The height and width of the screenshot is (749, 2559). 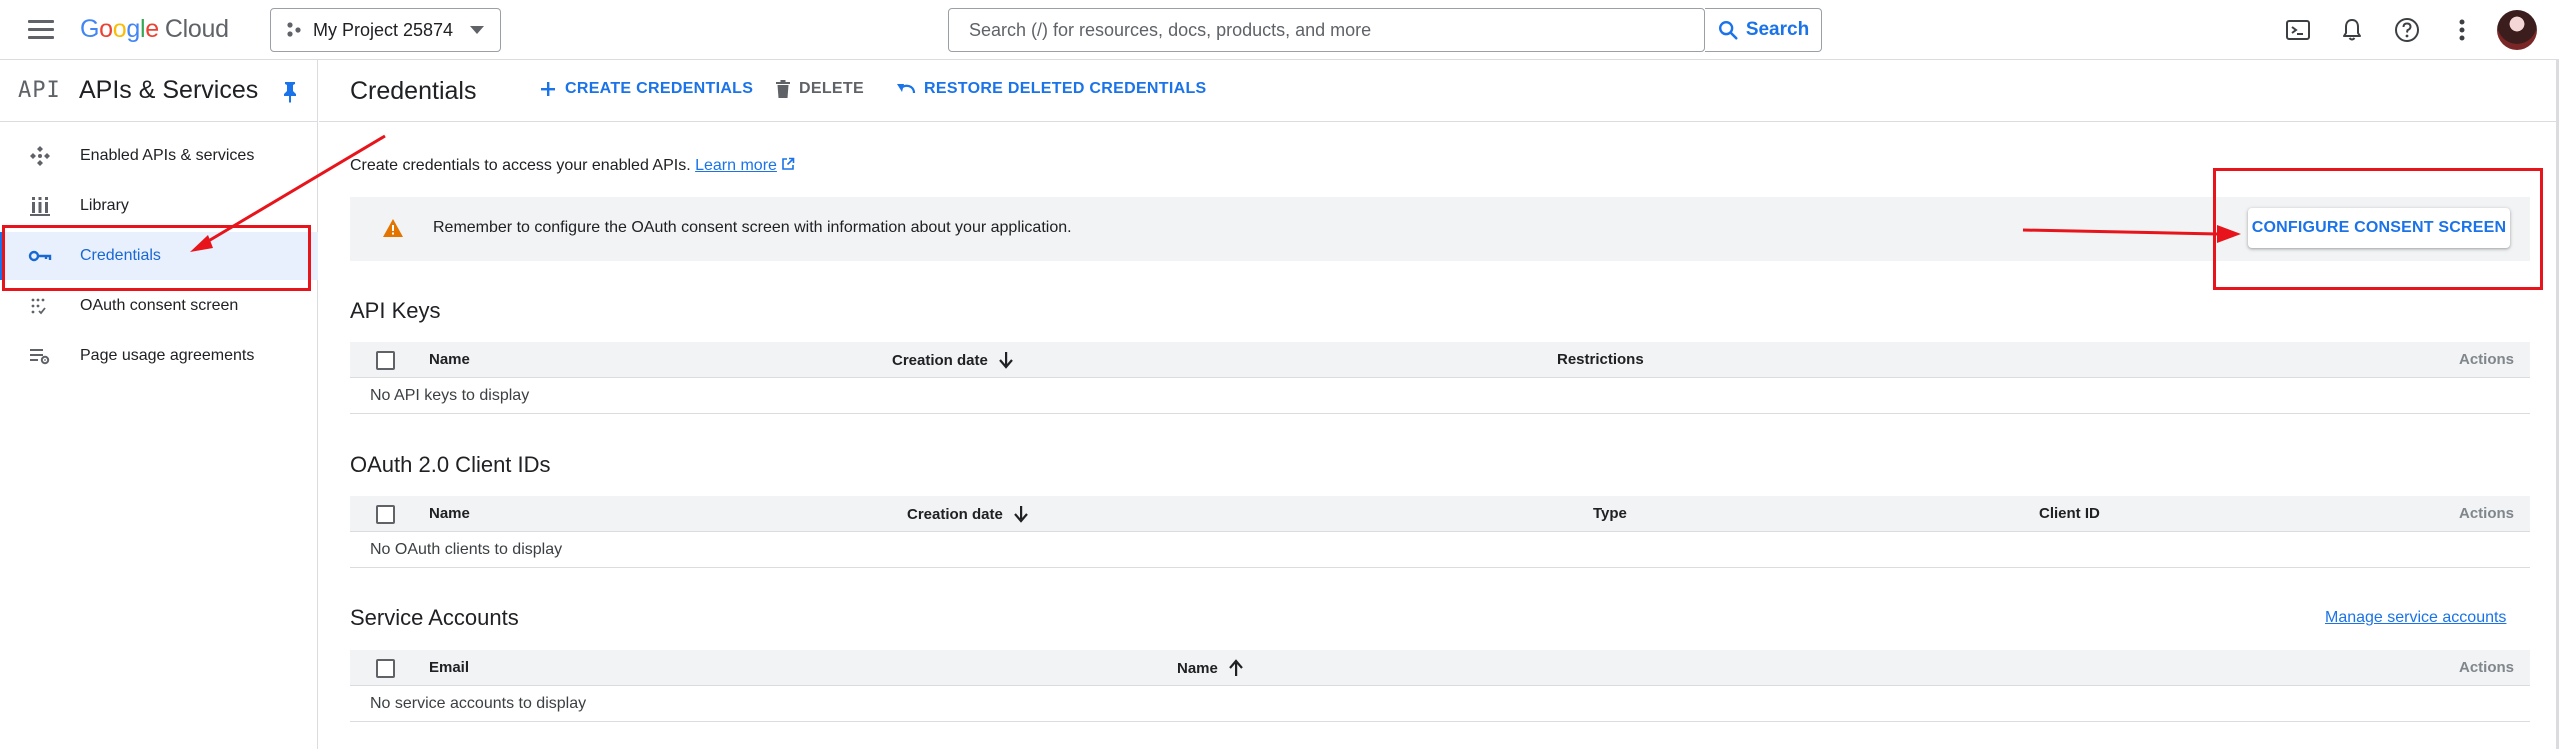 I want to click on cloud-shell-icon, so click(x=2298, y=30).